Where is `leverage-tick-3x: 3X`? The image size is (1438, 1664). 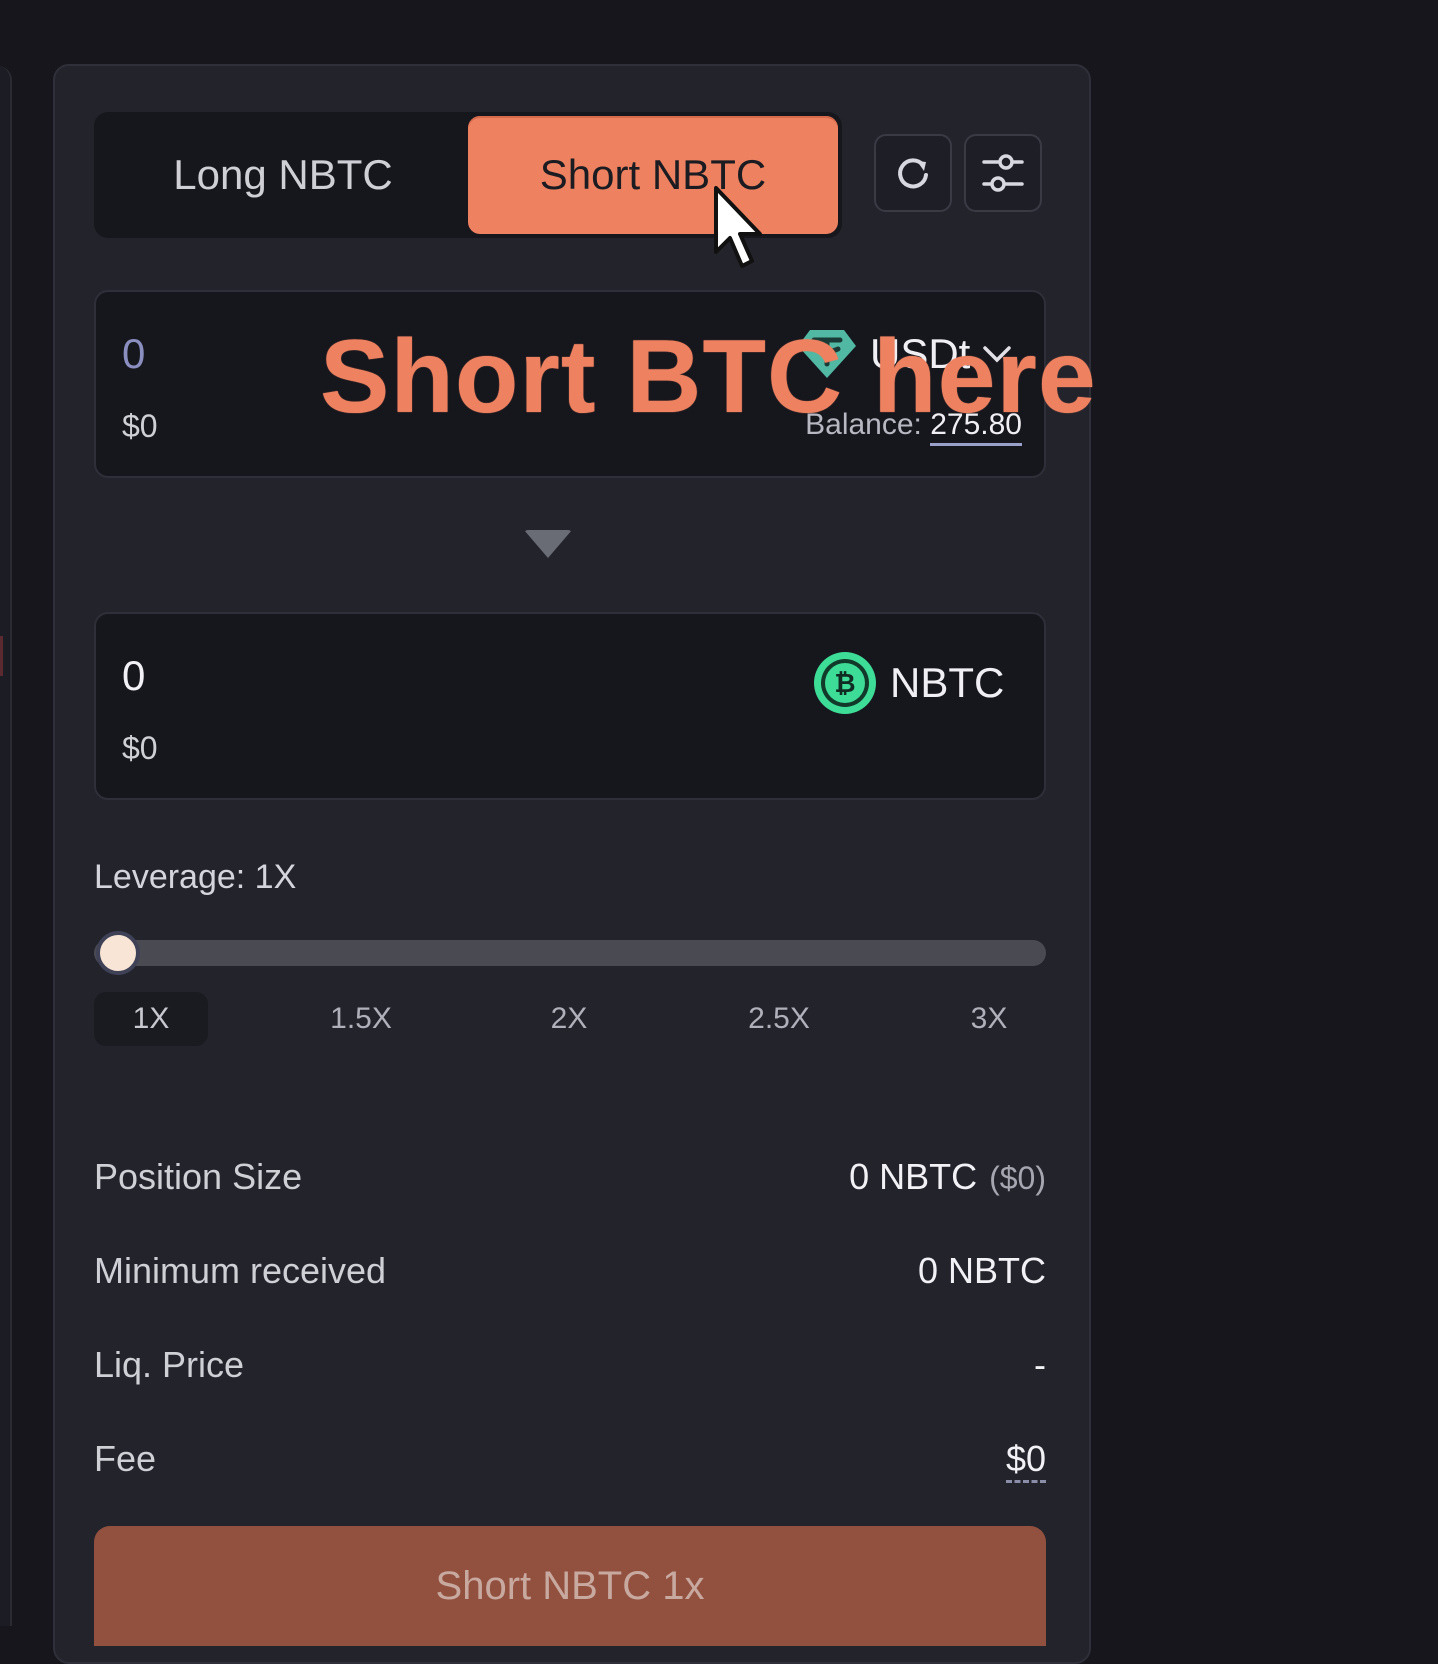
leverage-tick-3x: 3X is located at coordinates (989, 1019).